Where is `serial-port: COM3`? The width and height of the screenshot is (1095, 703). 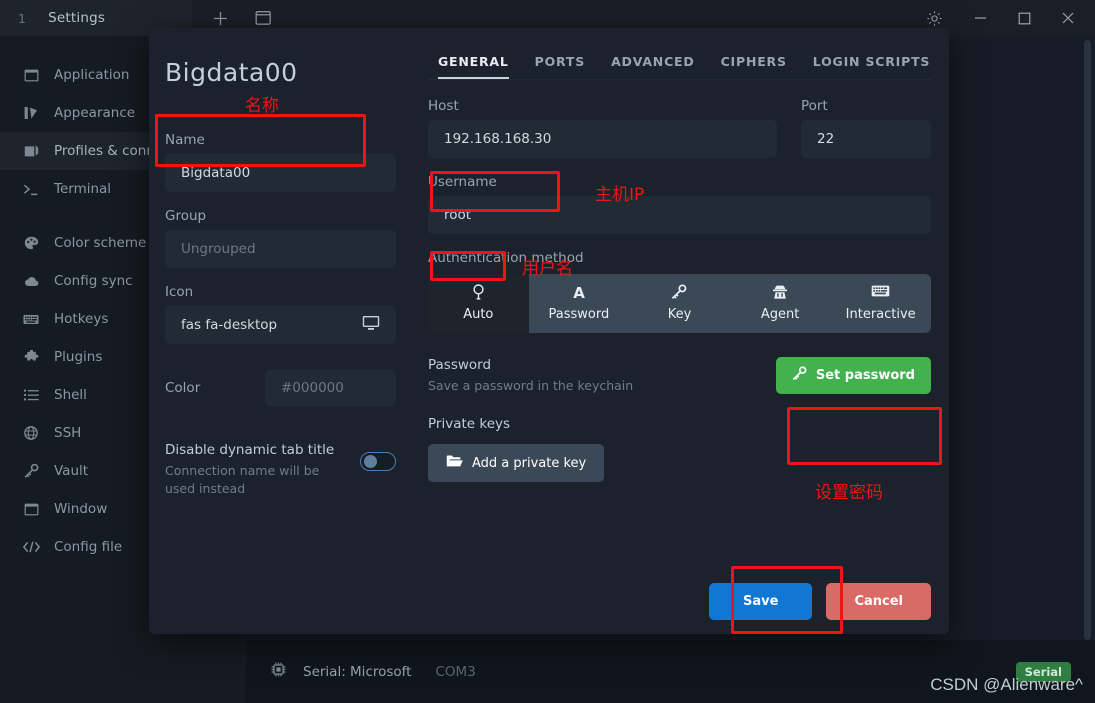
serial-port: COM3 is located at coordinates (455, 671).